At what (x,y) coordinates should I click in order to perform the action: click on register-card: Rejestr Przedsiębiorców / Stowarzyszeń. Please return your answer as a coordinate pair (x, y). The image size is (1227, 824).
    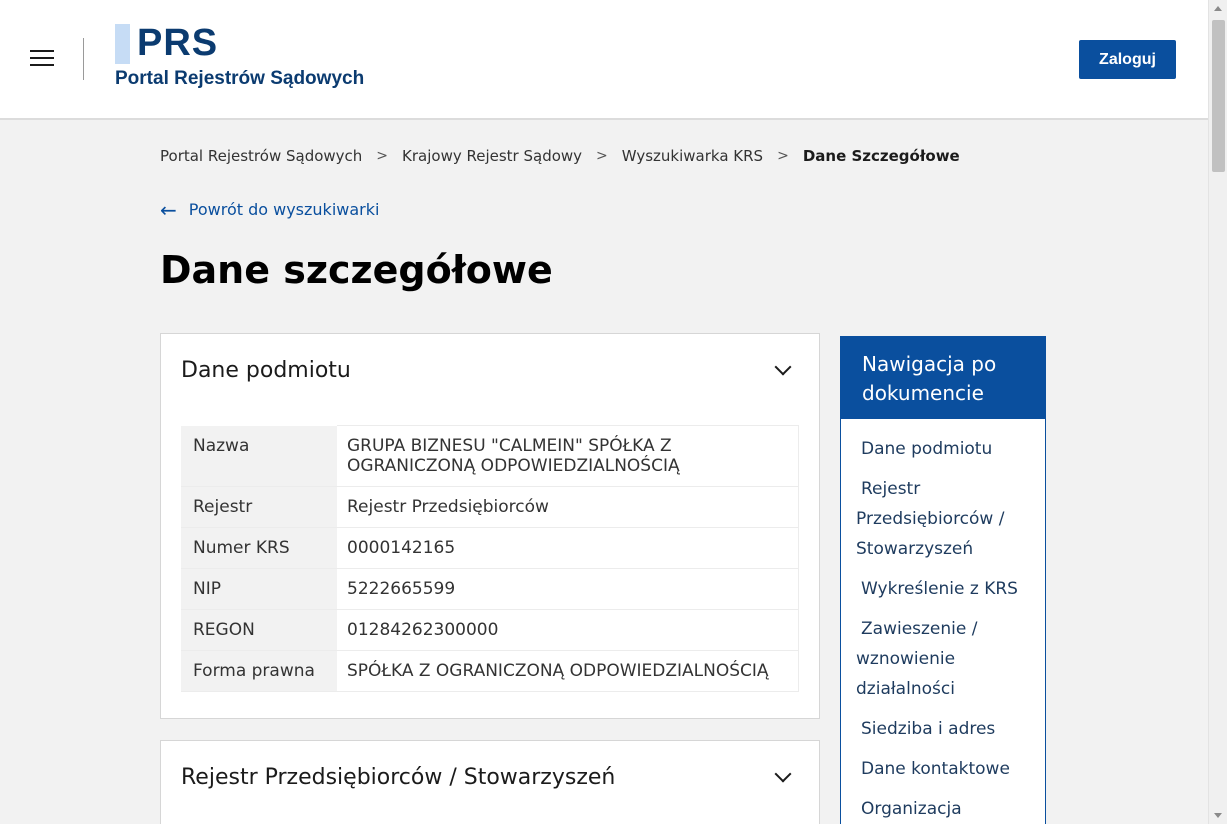
    Looking at the image, I should click on (490, 782).